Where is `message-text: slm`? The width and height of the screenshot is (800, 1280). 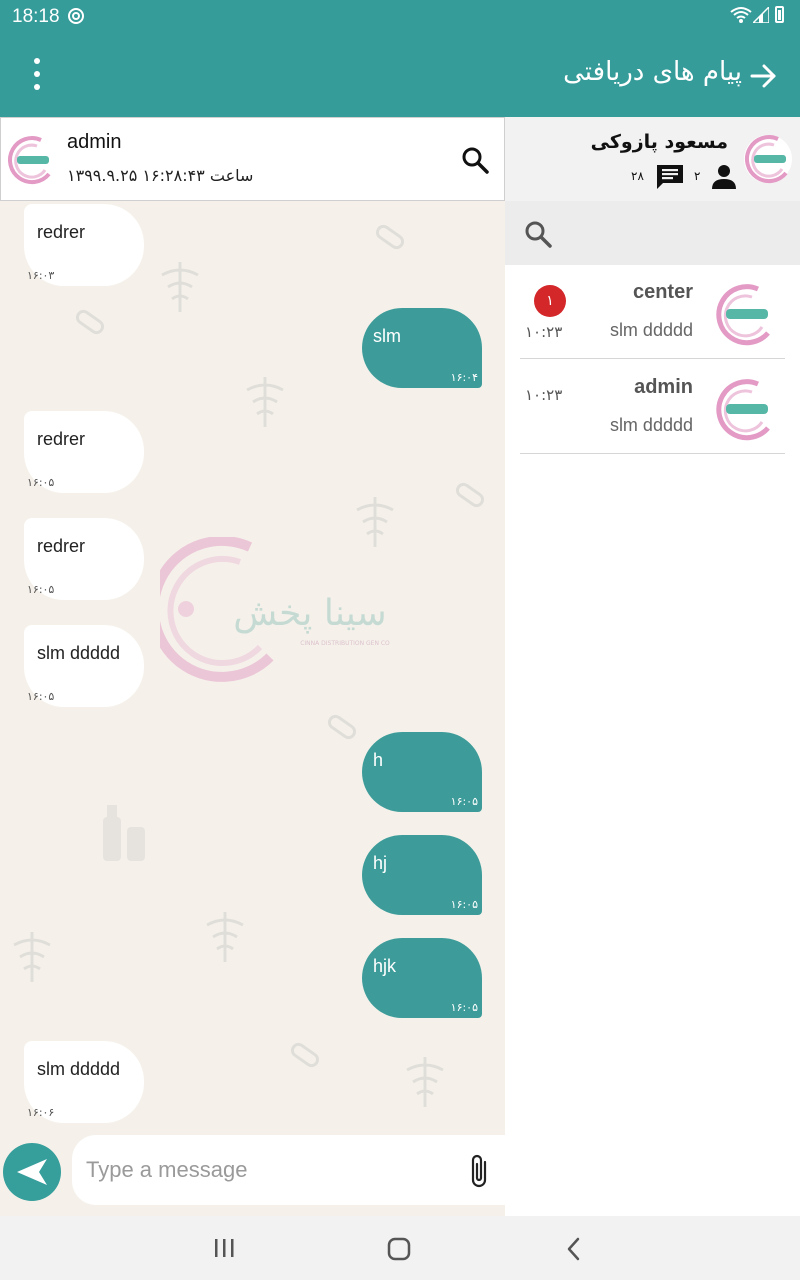
message-text: slm is located at coordinates (387, 336).